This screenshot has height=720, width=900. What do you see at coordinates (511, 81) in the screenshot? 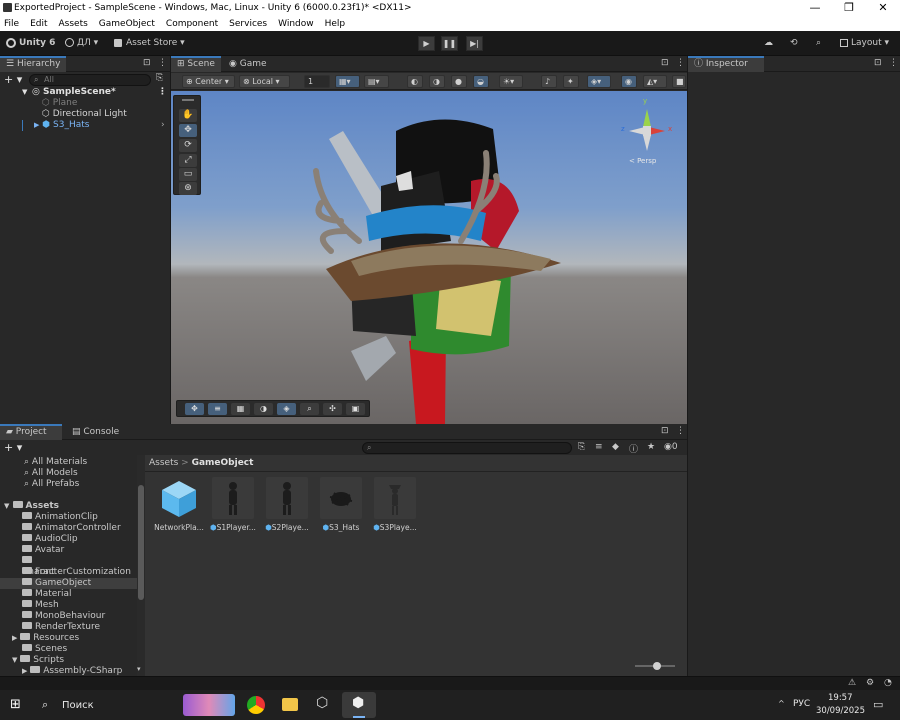
I see `lighting-icon: ☀▾` at bounding box center [511, 81].